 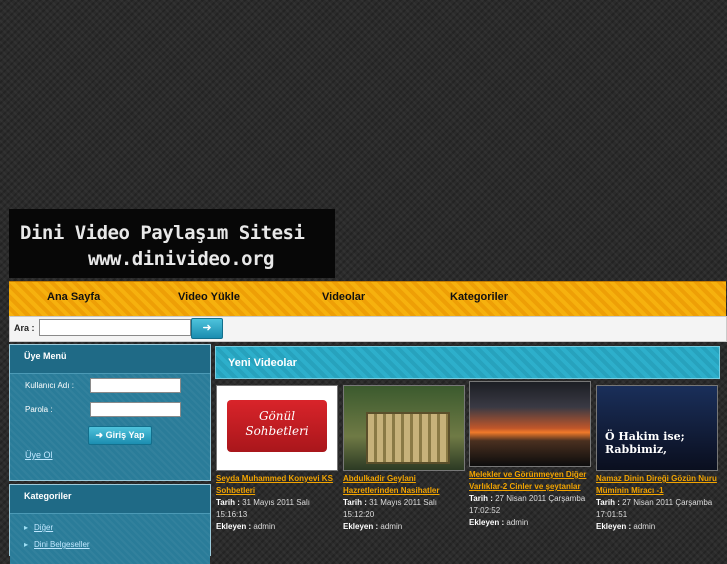 I want to click on password-field, so click(x=135, y=409).